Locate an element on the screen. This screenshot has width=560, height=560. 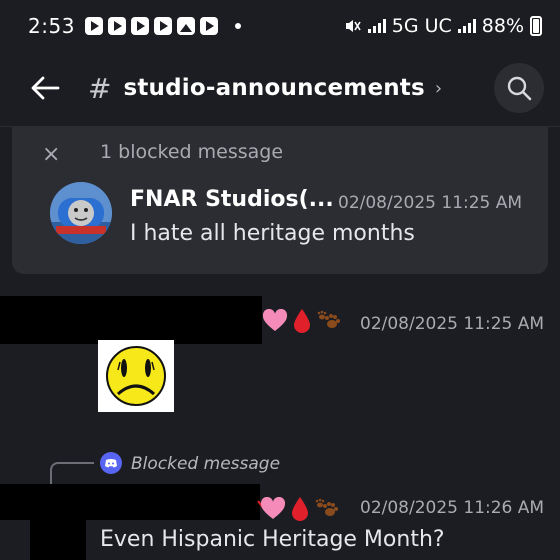
status-right: 5G UC 88% is located at coordinates (443, 26).